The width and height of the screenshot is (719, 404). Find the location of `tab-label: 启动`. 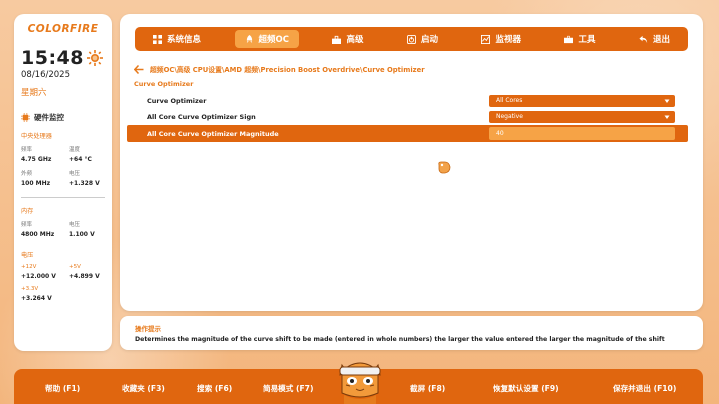

tab-label: 启动 is located at coordinates (429, 40).